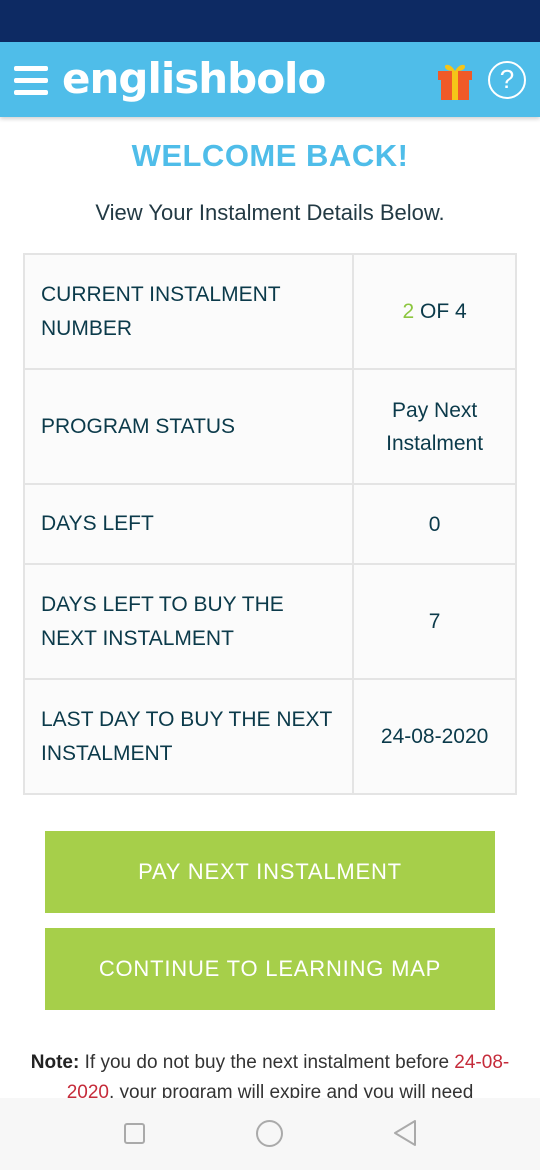 The width and height of the screenshot is (540, 1170). Describe the element at coordinates (55, 1062) in the screenshot. I see `note-label: Note:` at that location.